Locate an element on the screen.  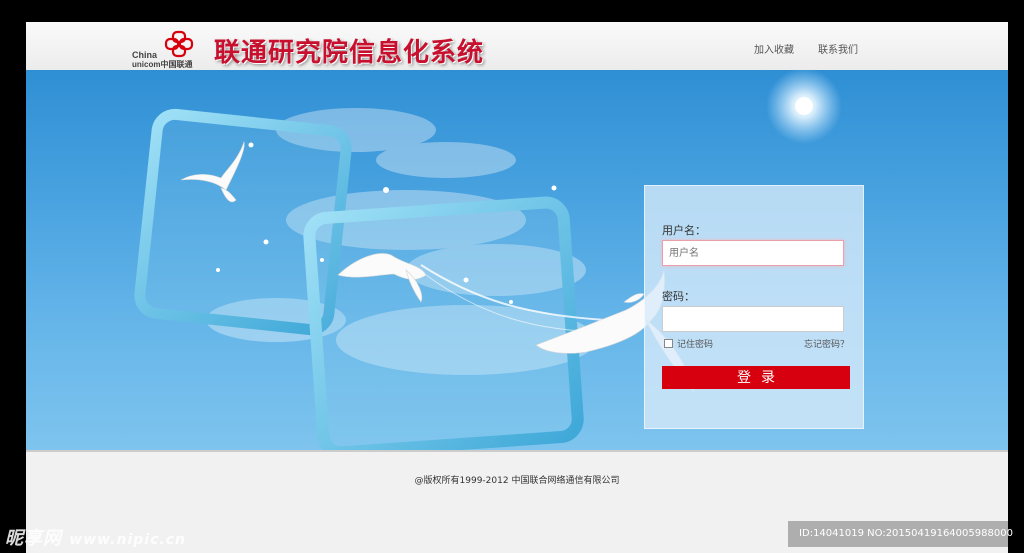
username-input is located at coordinates (753, 253).